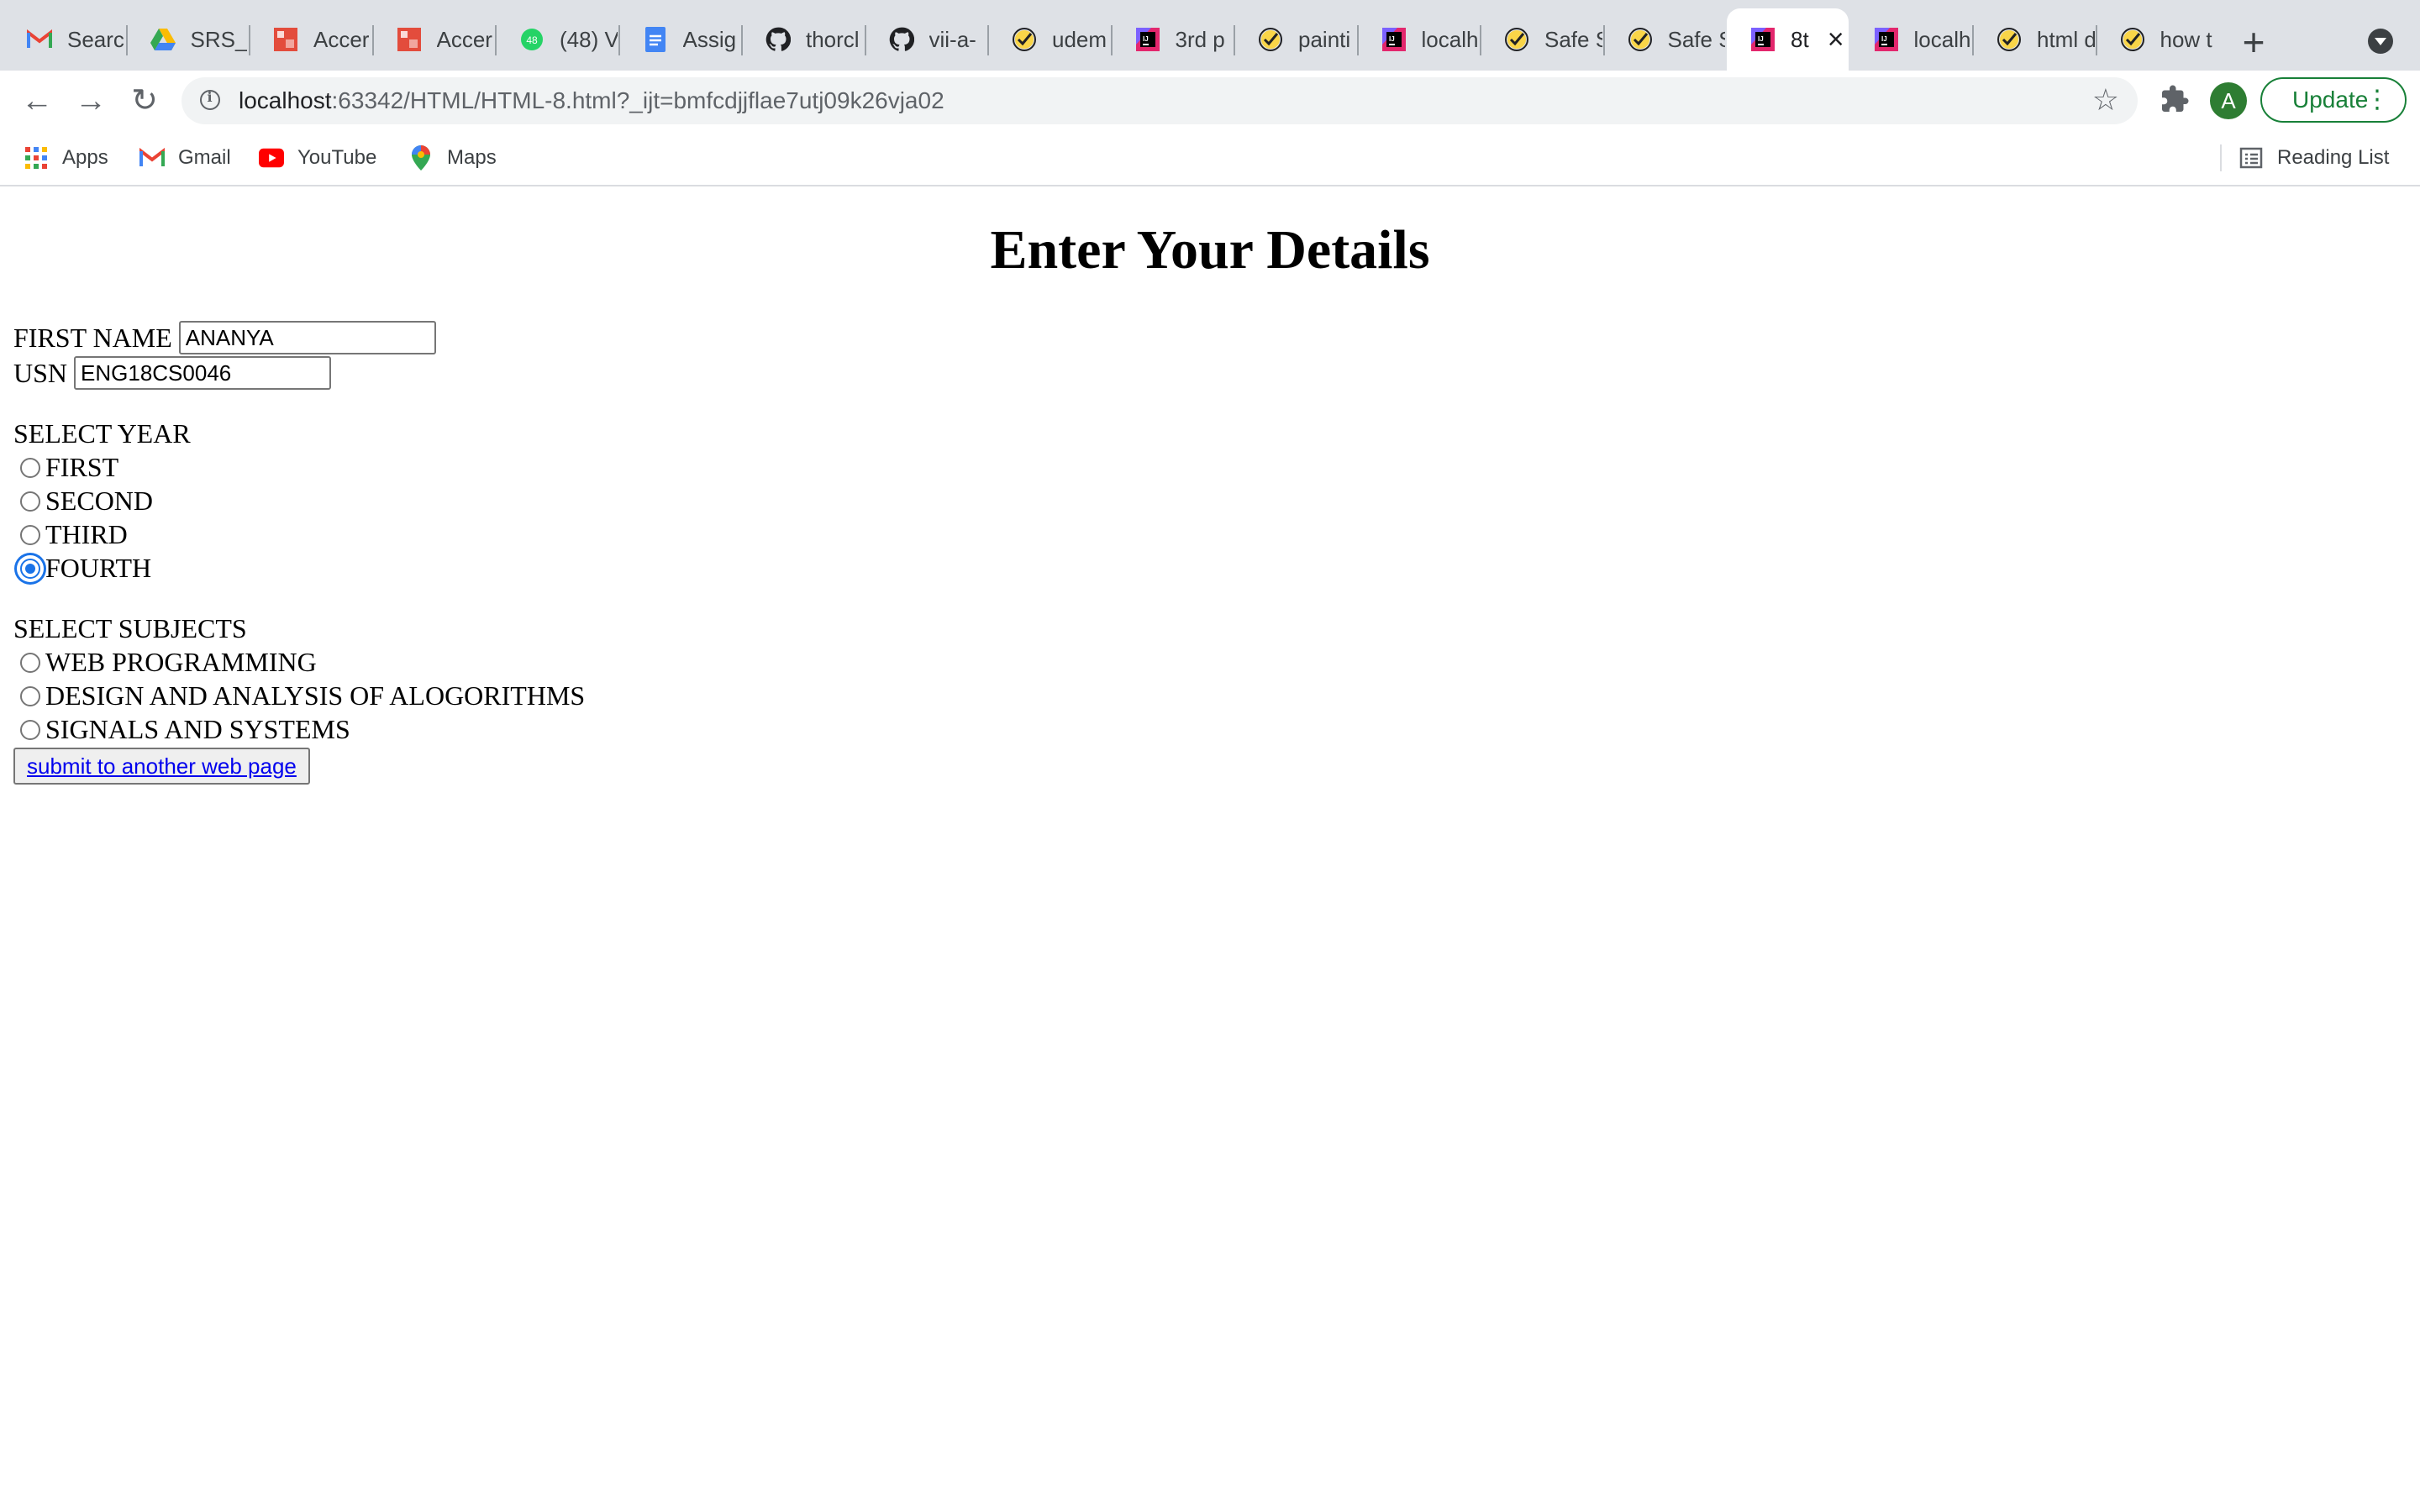 The image size is (2420, 1512). I want to click on new-tab-button: +, so click(2253, 42).